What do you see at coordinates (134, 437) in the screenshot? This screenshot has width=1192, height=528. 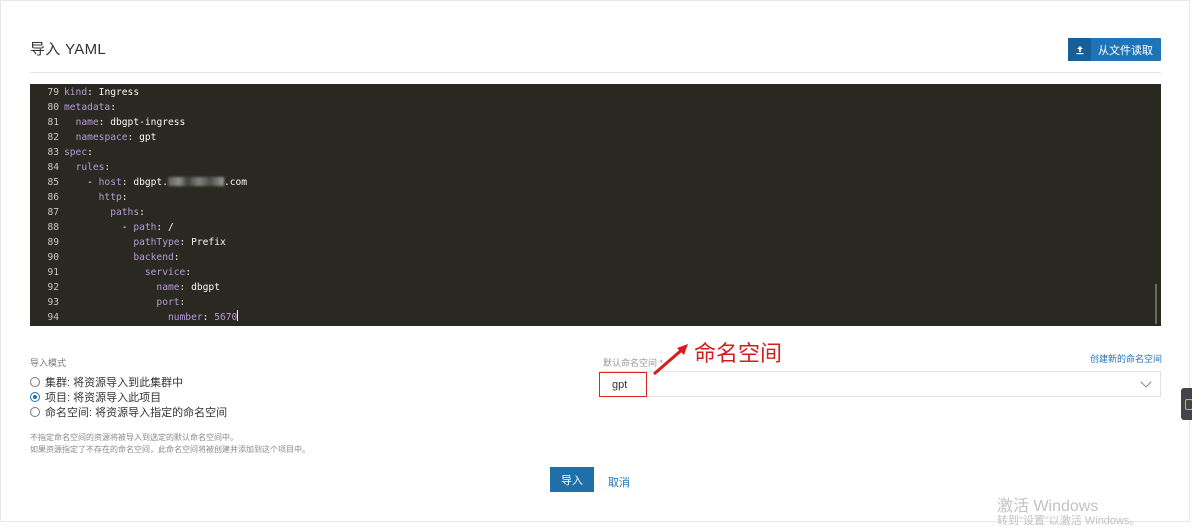 I see `help-text-line-1: 不指定命名空间的资源将被导入到选定的默认命名空间中。` at bounding box center [134, 437].